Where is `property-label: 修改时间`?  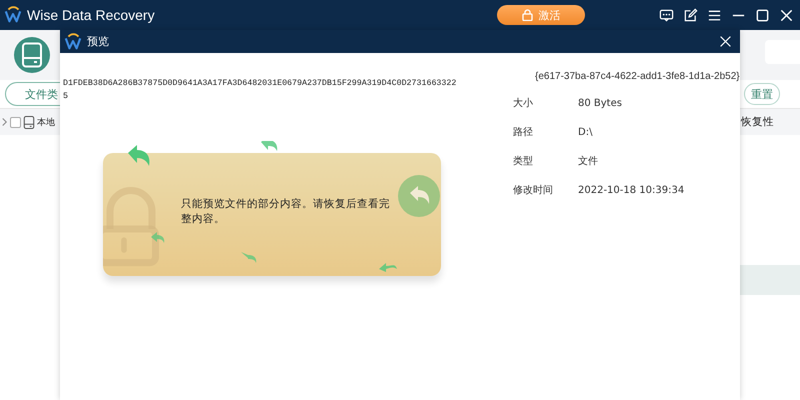 property-label: 修改时间 is located at coordinates (533, 191).